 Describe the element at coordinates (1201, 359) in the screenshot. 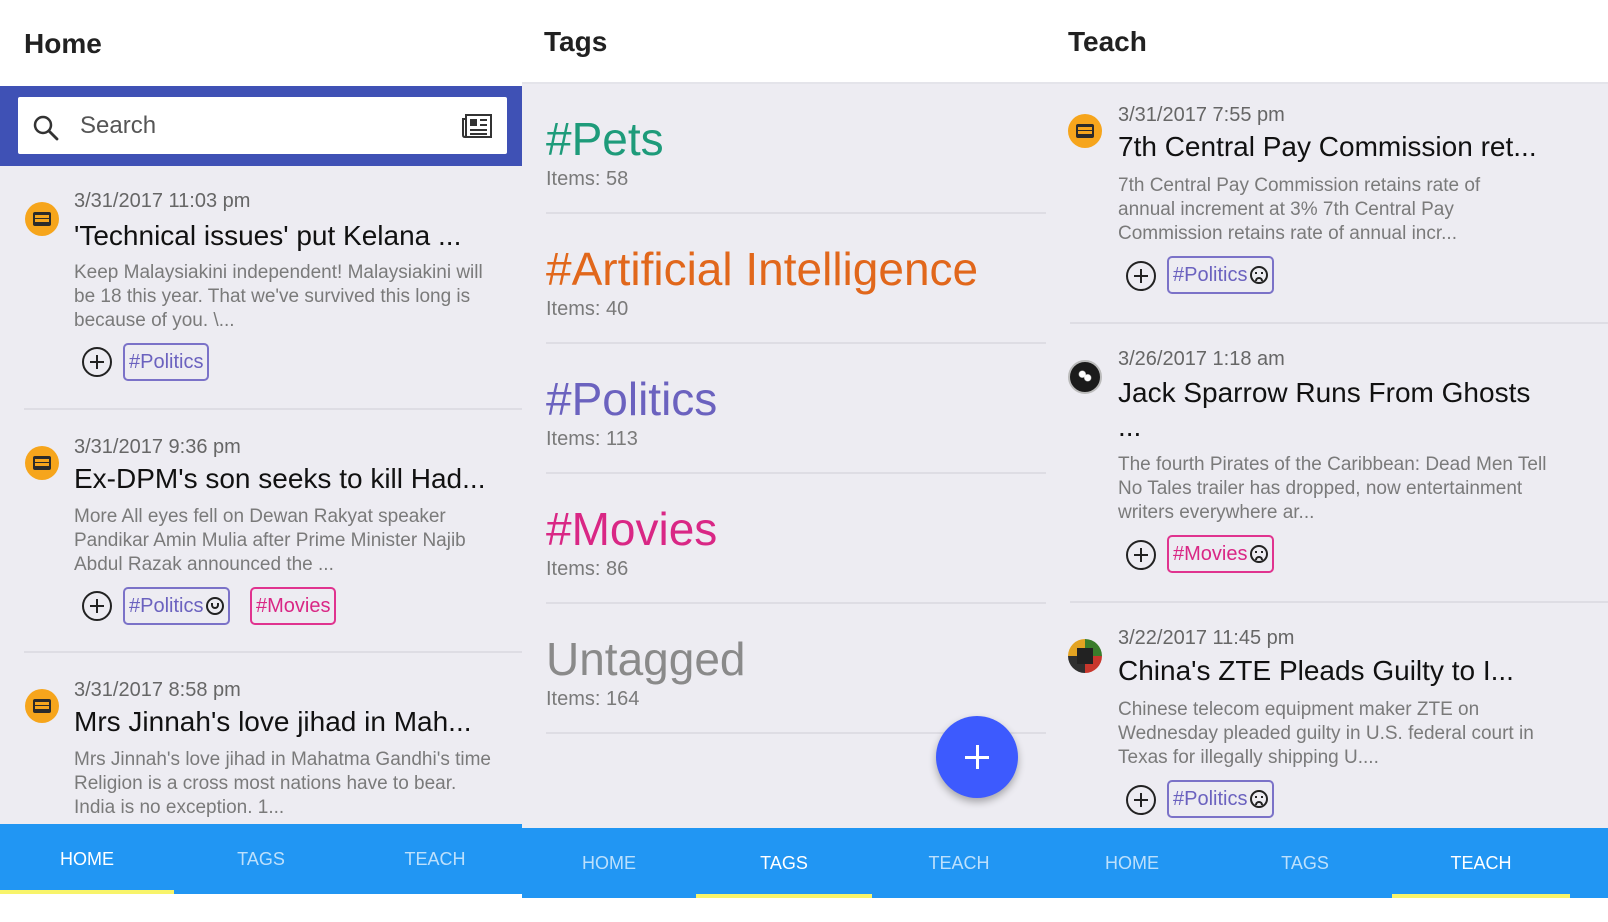

I see `article-date: 3/26/2017 1:18 am` at that location.